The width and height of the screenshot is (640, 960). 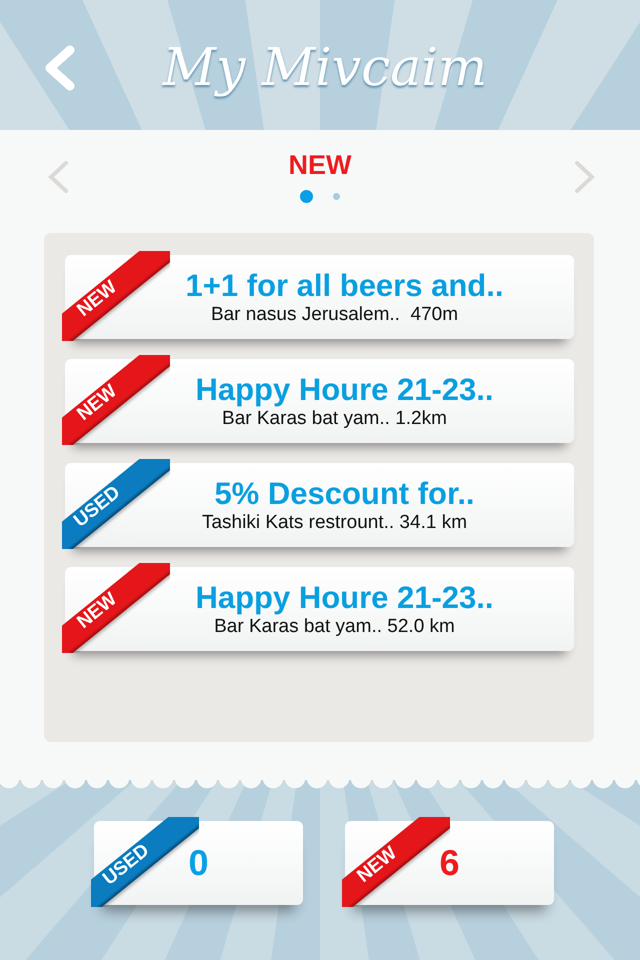 What do you see at coordinates (334, 315) in the screenshot?
I see `deal-details: Bar nasus Jerusalem.. 470m` at bounding box center [334, 315].